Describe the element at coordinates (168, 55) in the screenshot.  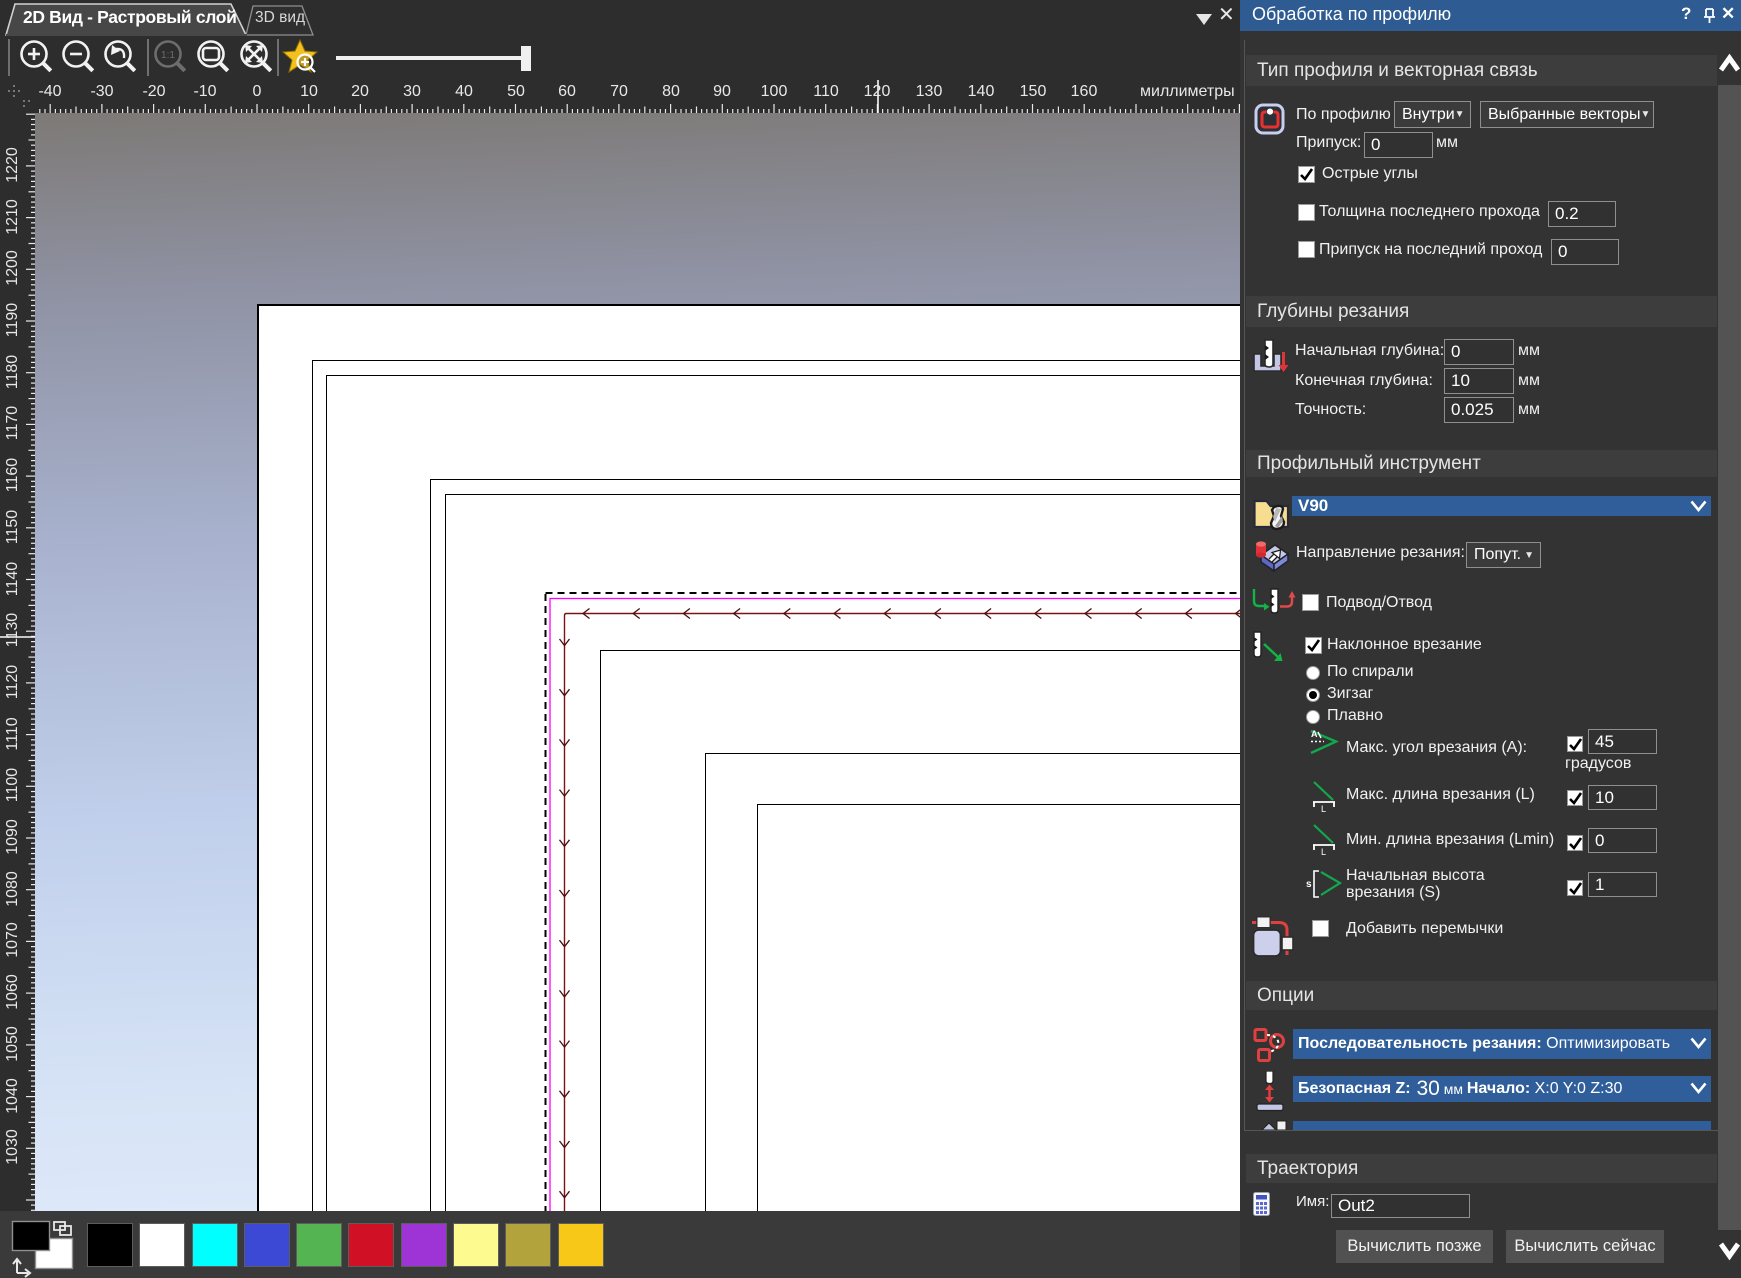
I see `svg-text: 1:1` at that location.